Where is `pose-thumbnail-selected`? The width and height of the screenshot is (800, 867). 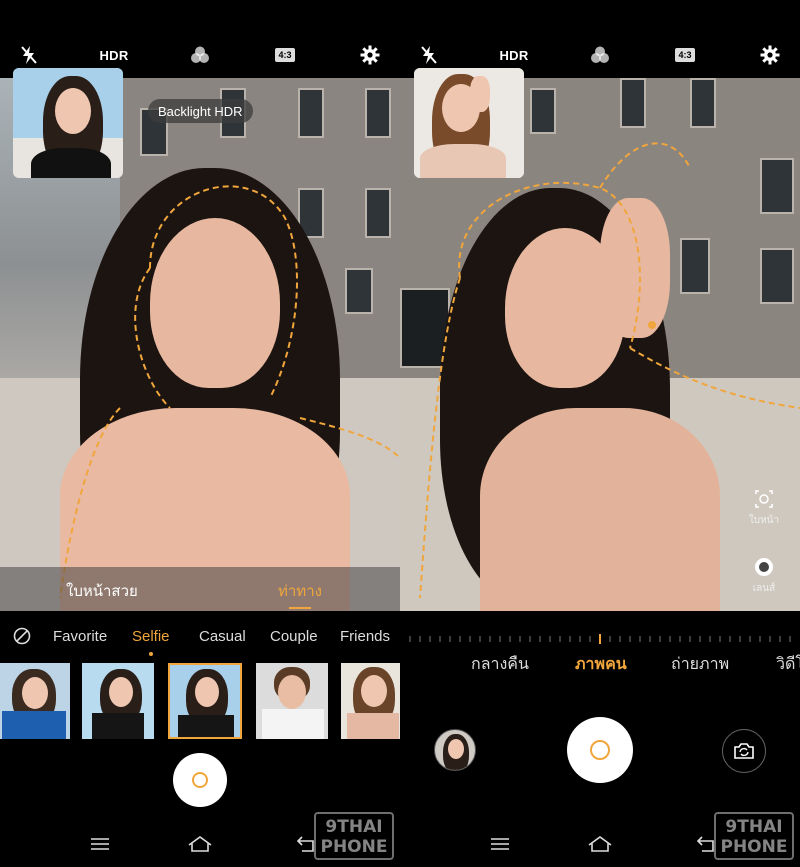 pose-thumbnail-selected is located at coordinates (205, 701).